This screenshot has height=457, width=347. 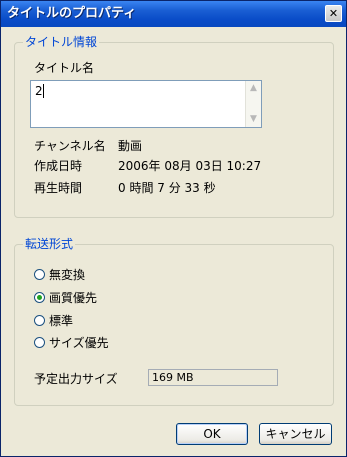 I want to click on scroll-up-arrow-icon: ▲, so click(x=253, y=88).